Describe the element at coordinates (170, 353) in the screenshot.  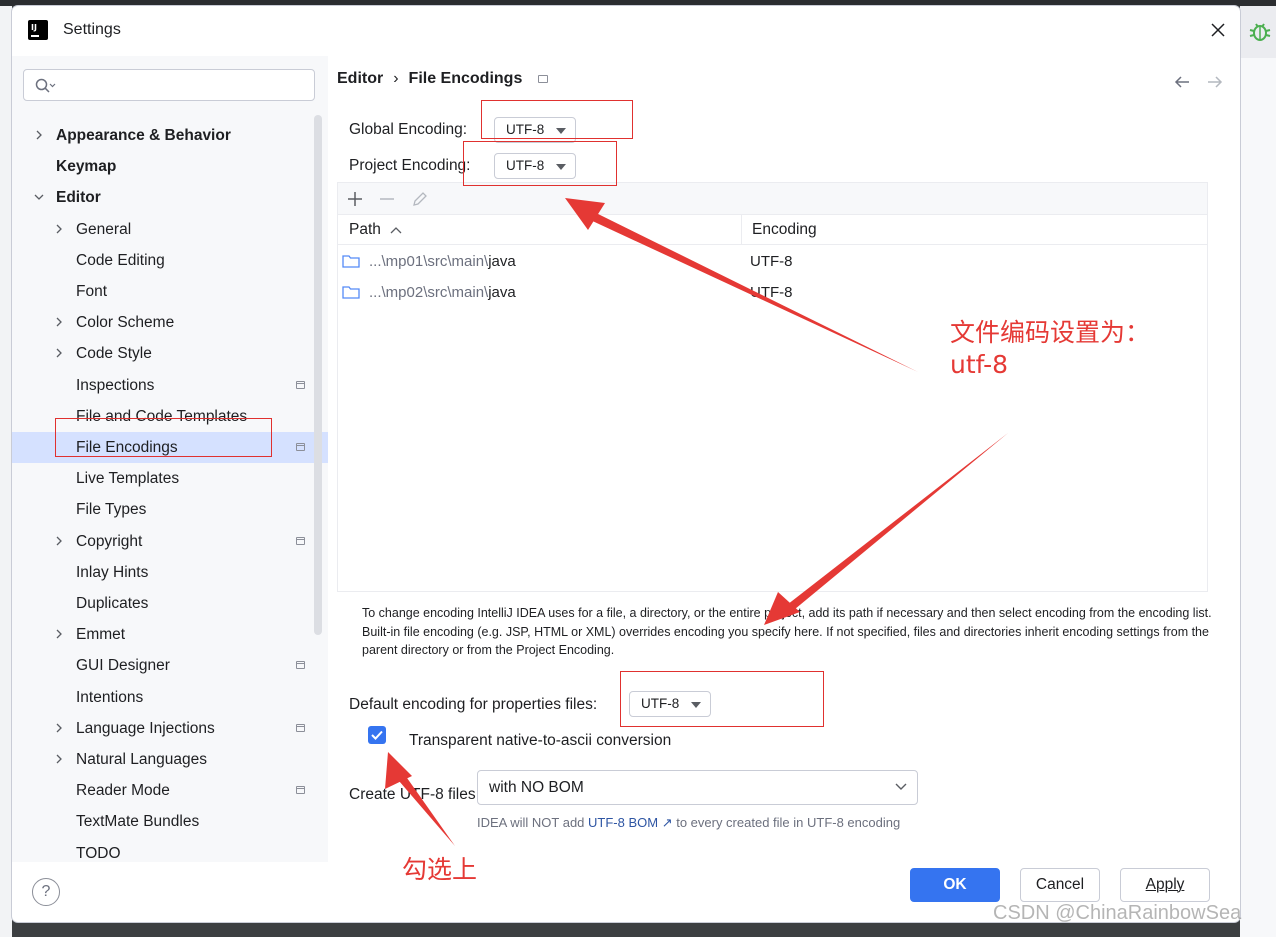
I see `sidebar-item-code-style: Code Style` at that location.